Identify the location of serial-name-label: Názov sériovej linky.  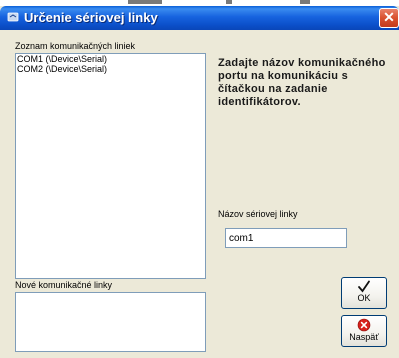
(258, 214).